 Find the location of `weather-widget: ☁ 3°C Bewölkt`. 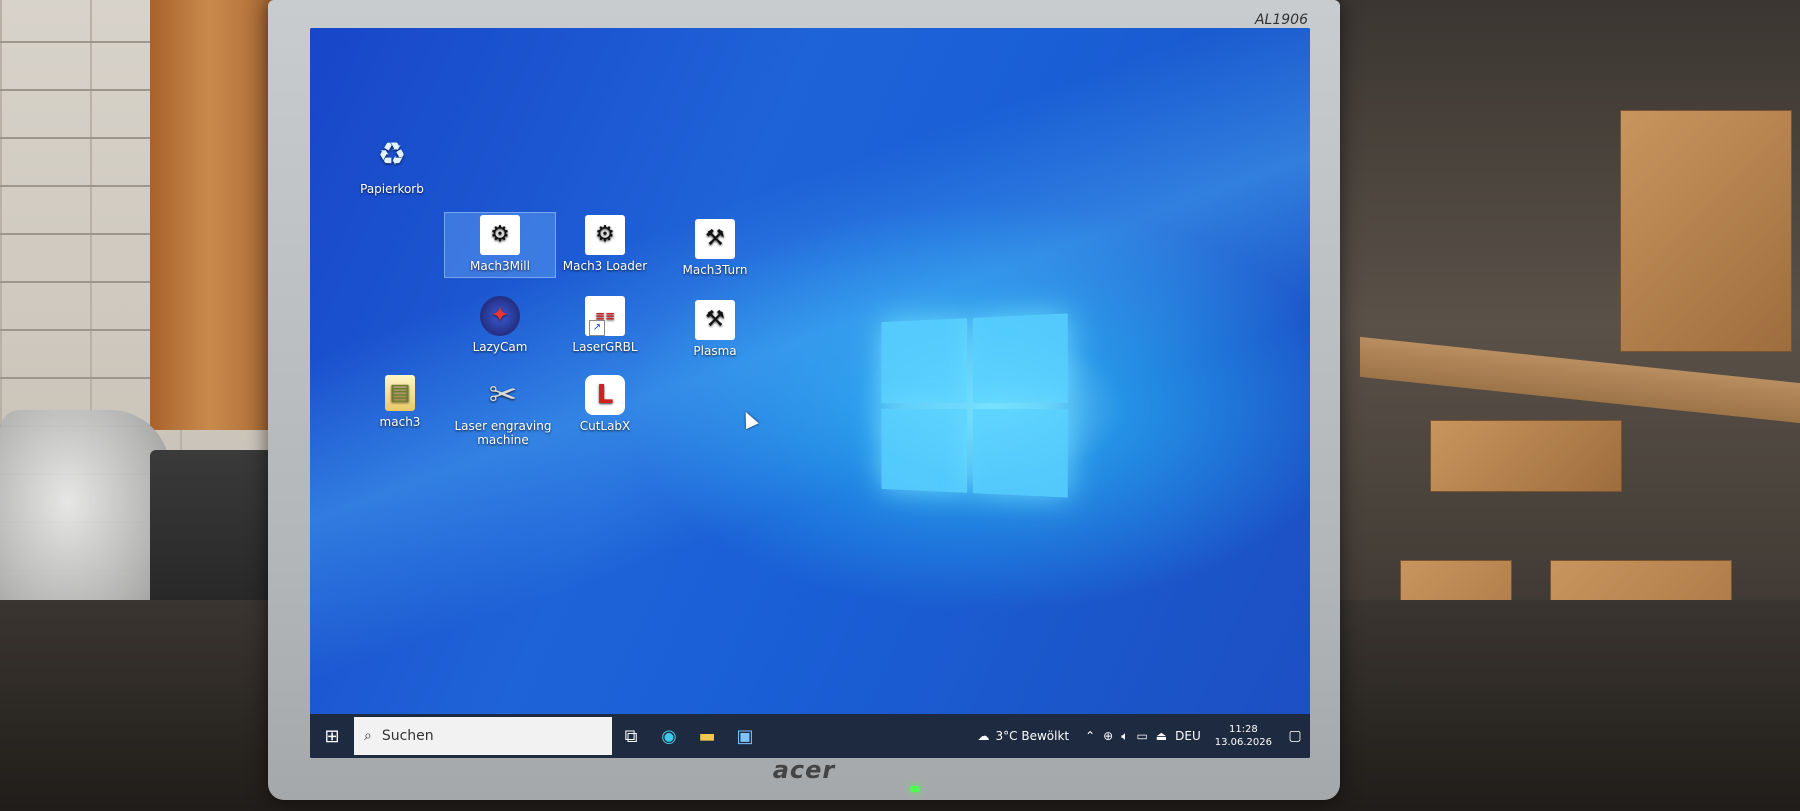

weather-widget: ☁ 3°C Bewölkt is located at coordinates (1024, 736).